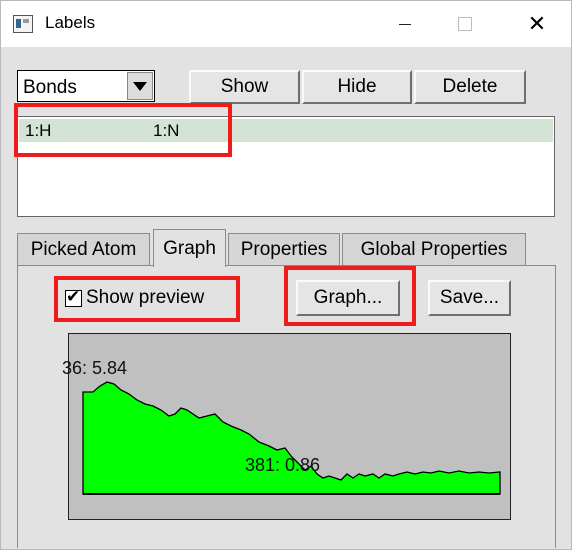 This screenshot has width=572, height=550. I want to click on highlight-box-show-preview, so click(147, 299).